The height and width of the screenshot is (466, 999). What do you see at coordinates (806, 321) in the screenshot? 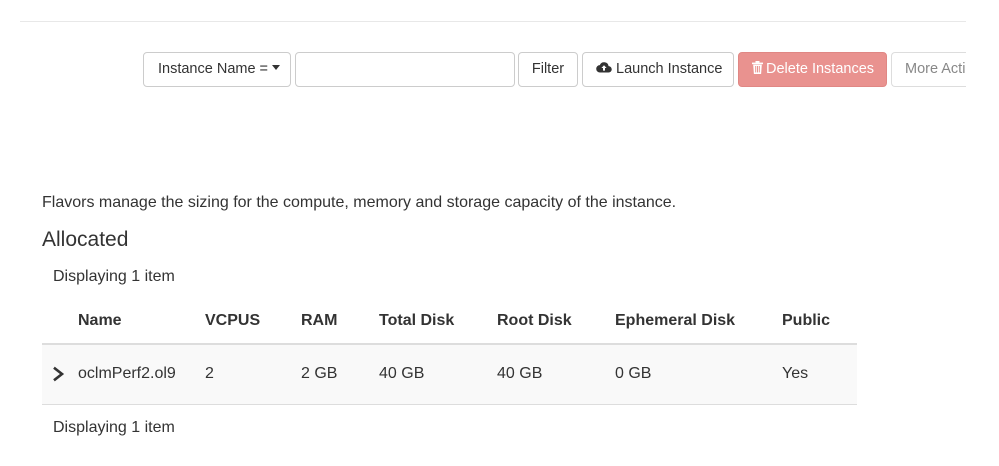
I see `column-header-public: Public` at bounding box center [806, 321].